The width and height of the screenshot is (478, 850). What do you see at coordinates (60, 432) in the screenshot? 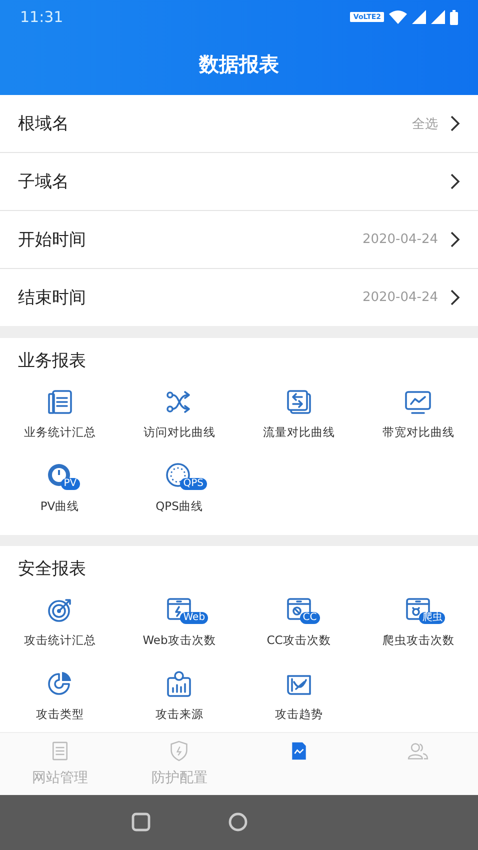
I see `item-label: 业务统计汇总` at bounding box center [60, 432].